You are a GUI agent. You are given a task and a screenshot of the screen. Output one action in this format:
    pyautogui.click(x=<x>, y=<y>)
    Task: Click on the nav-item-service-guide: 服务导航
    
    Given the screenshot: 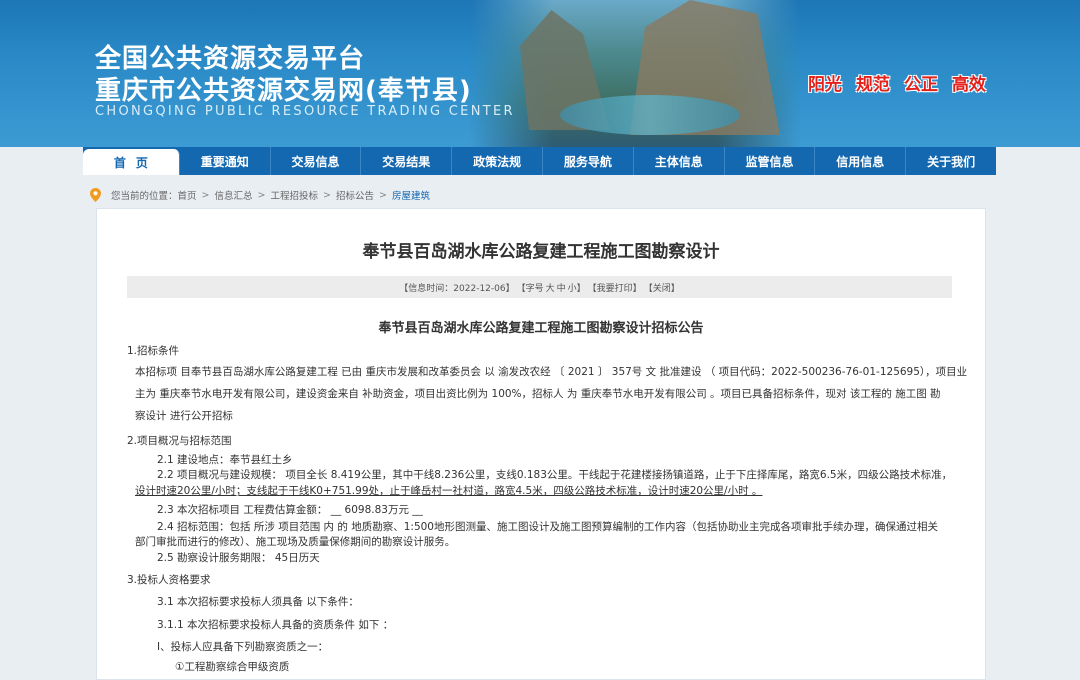 What is the action you would take?
    pyautogui.click(x=588, y=161)
    